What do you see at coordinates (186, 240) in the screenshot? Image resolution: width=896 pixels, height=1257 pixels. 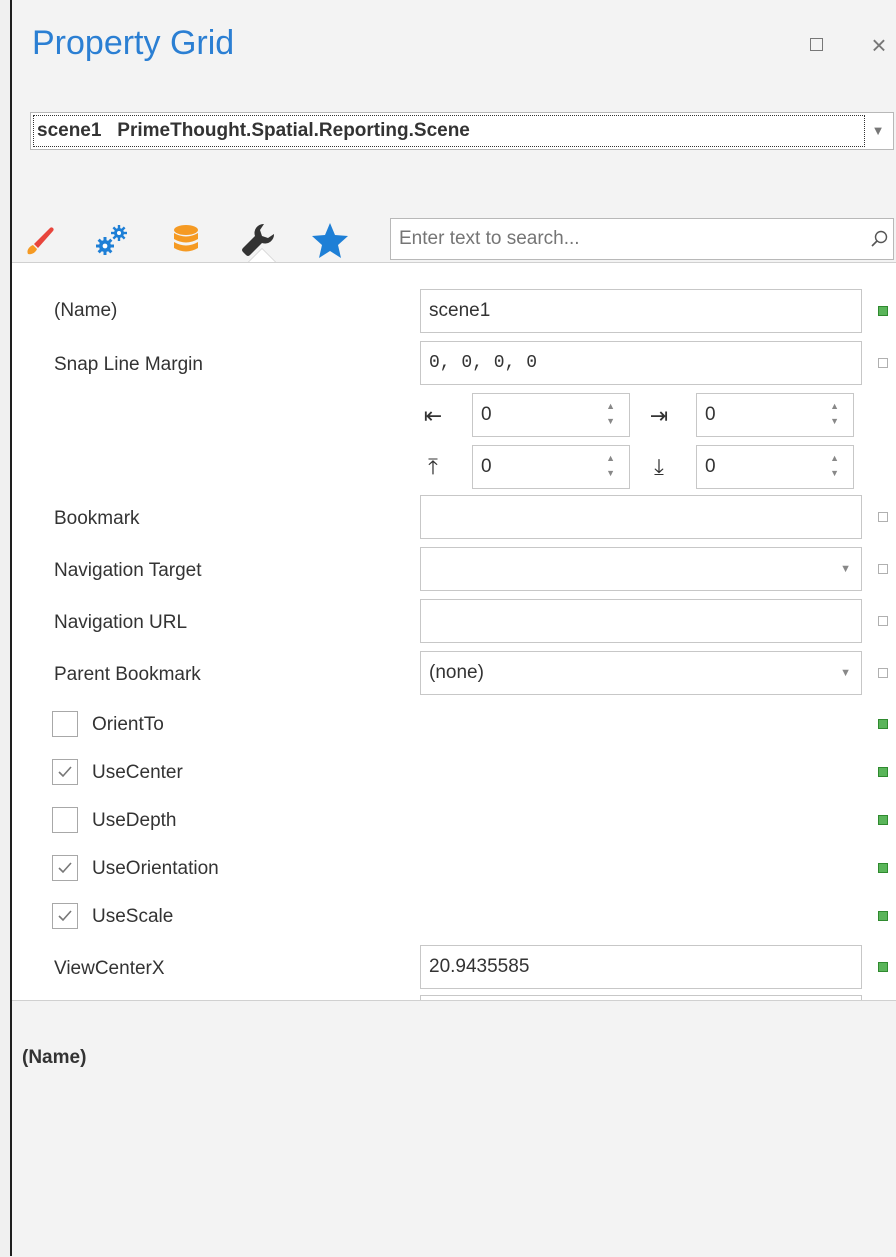 I see `database-icon` at bounding box center [186, 240].